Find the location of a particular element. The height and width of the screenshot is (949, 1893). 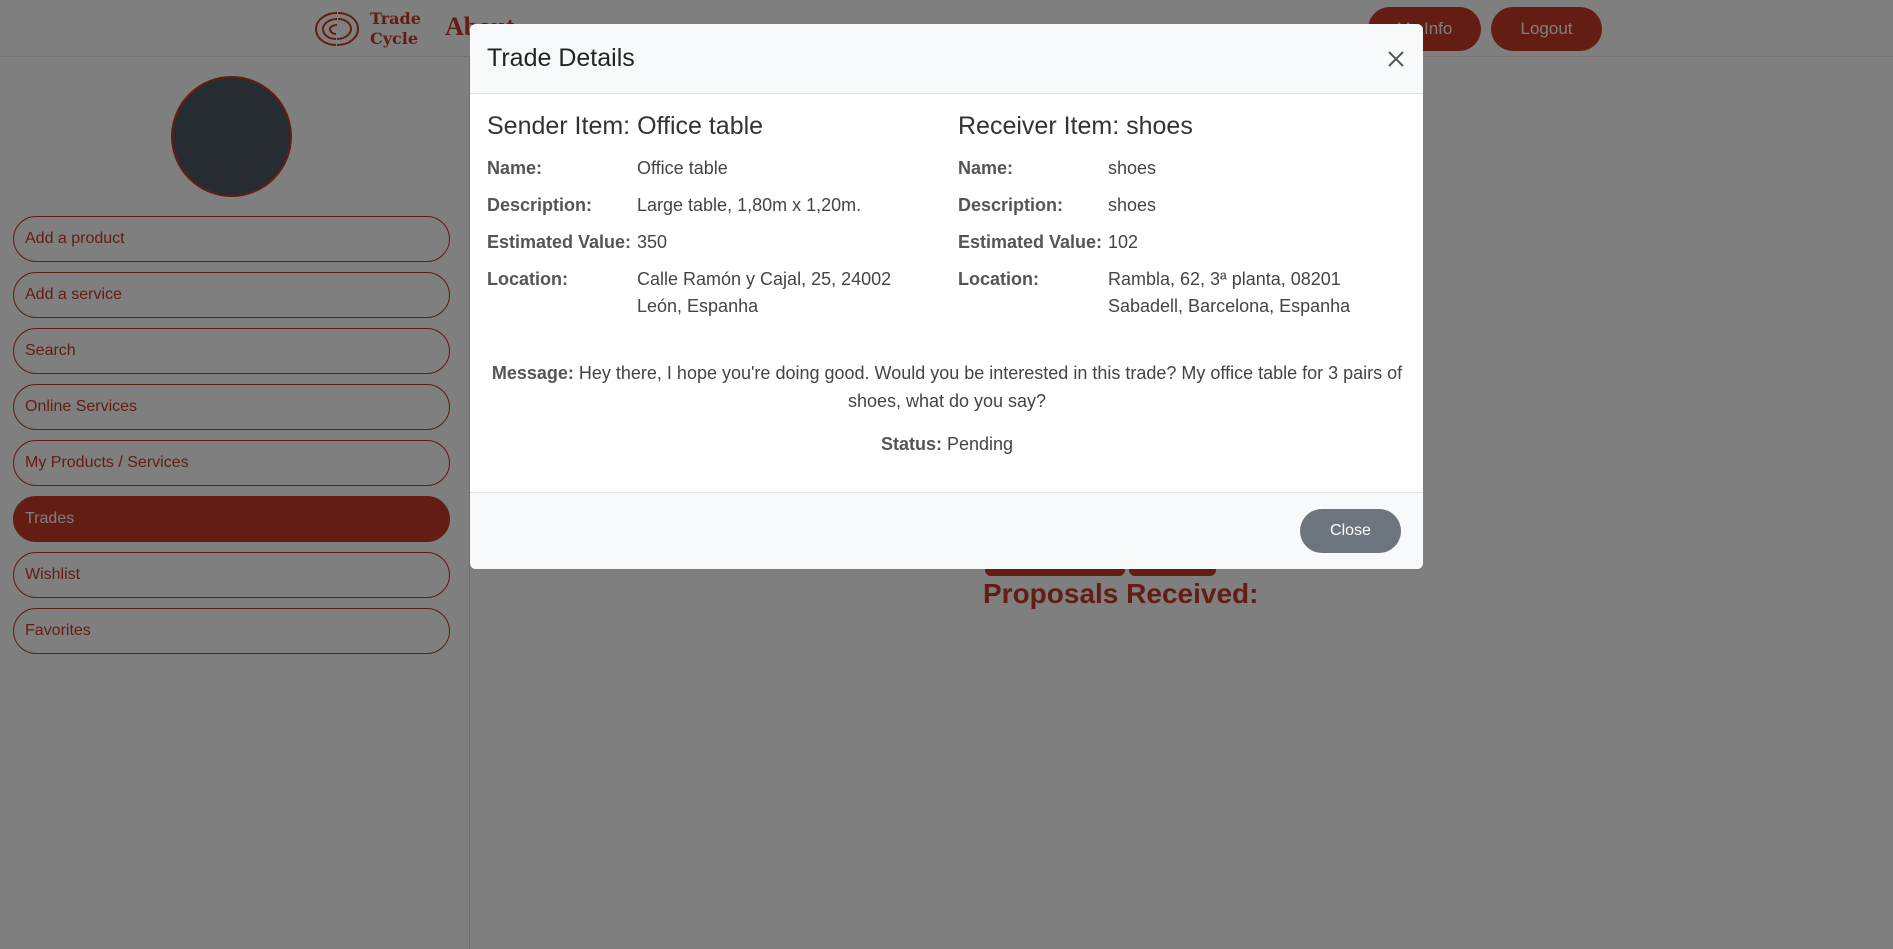

close-button: Close is located at coordinates (1350, 531).